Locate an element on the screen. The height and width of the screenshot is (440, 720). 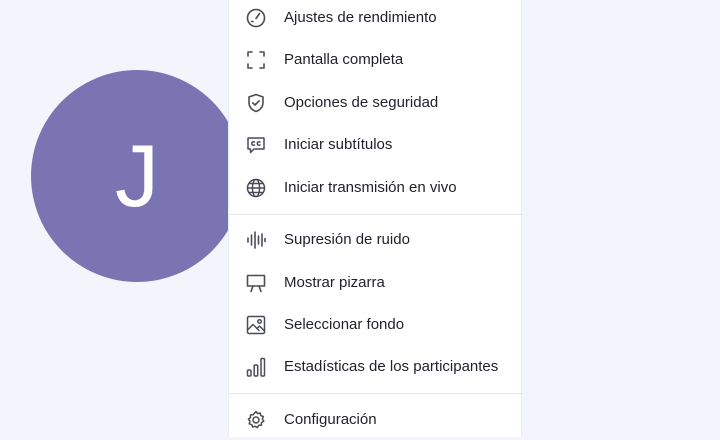
menu-item-show-whiteboard: Mostrar pizarra is located at coordinates (376, 283).